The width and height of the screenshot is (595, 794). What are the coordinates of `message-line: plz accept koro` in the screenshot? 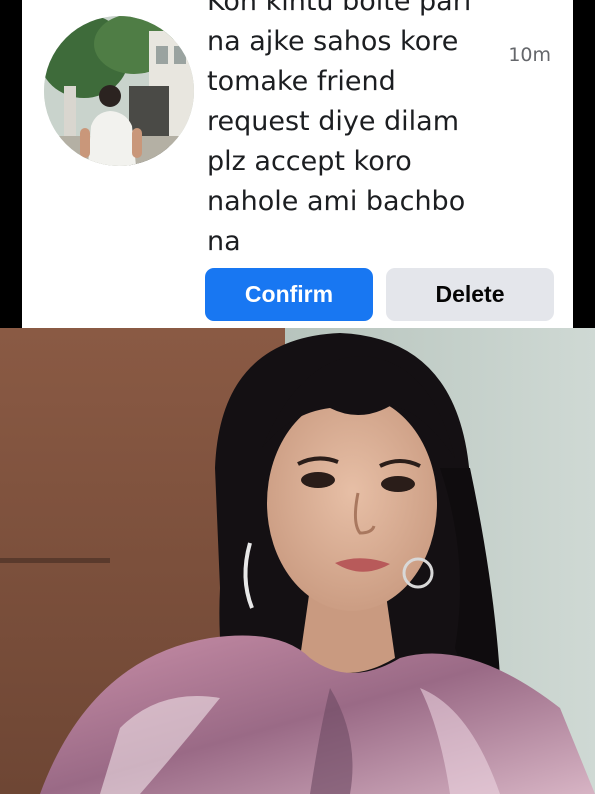 It's located at (309, 161).